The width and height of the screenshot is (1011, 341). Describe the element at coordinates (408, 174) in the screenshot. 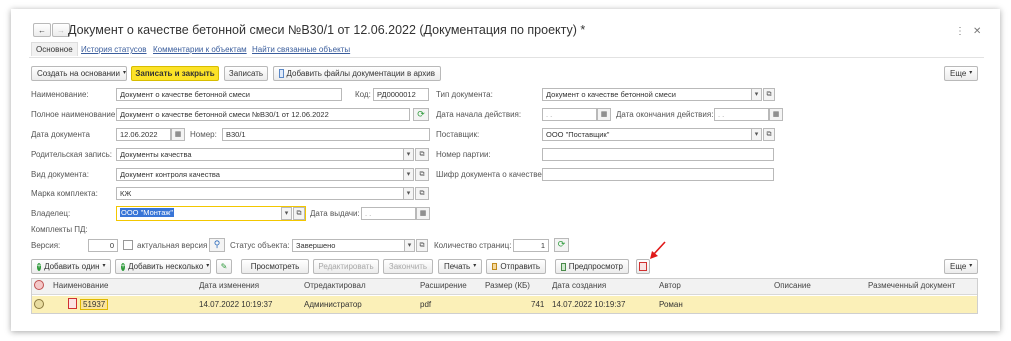

I see `doctype-dropdown: ▾` at that location.